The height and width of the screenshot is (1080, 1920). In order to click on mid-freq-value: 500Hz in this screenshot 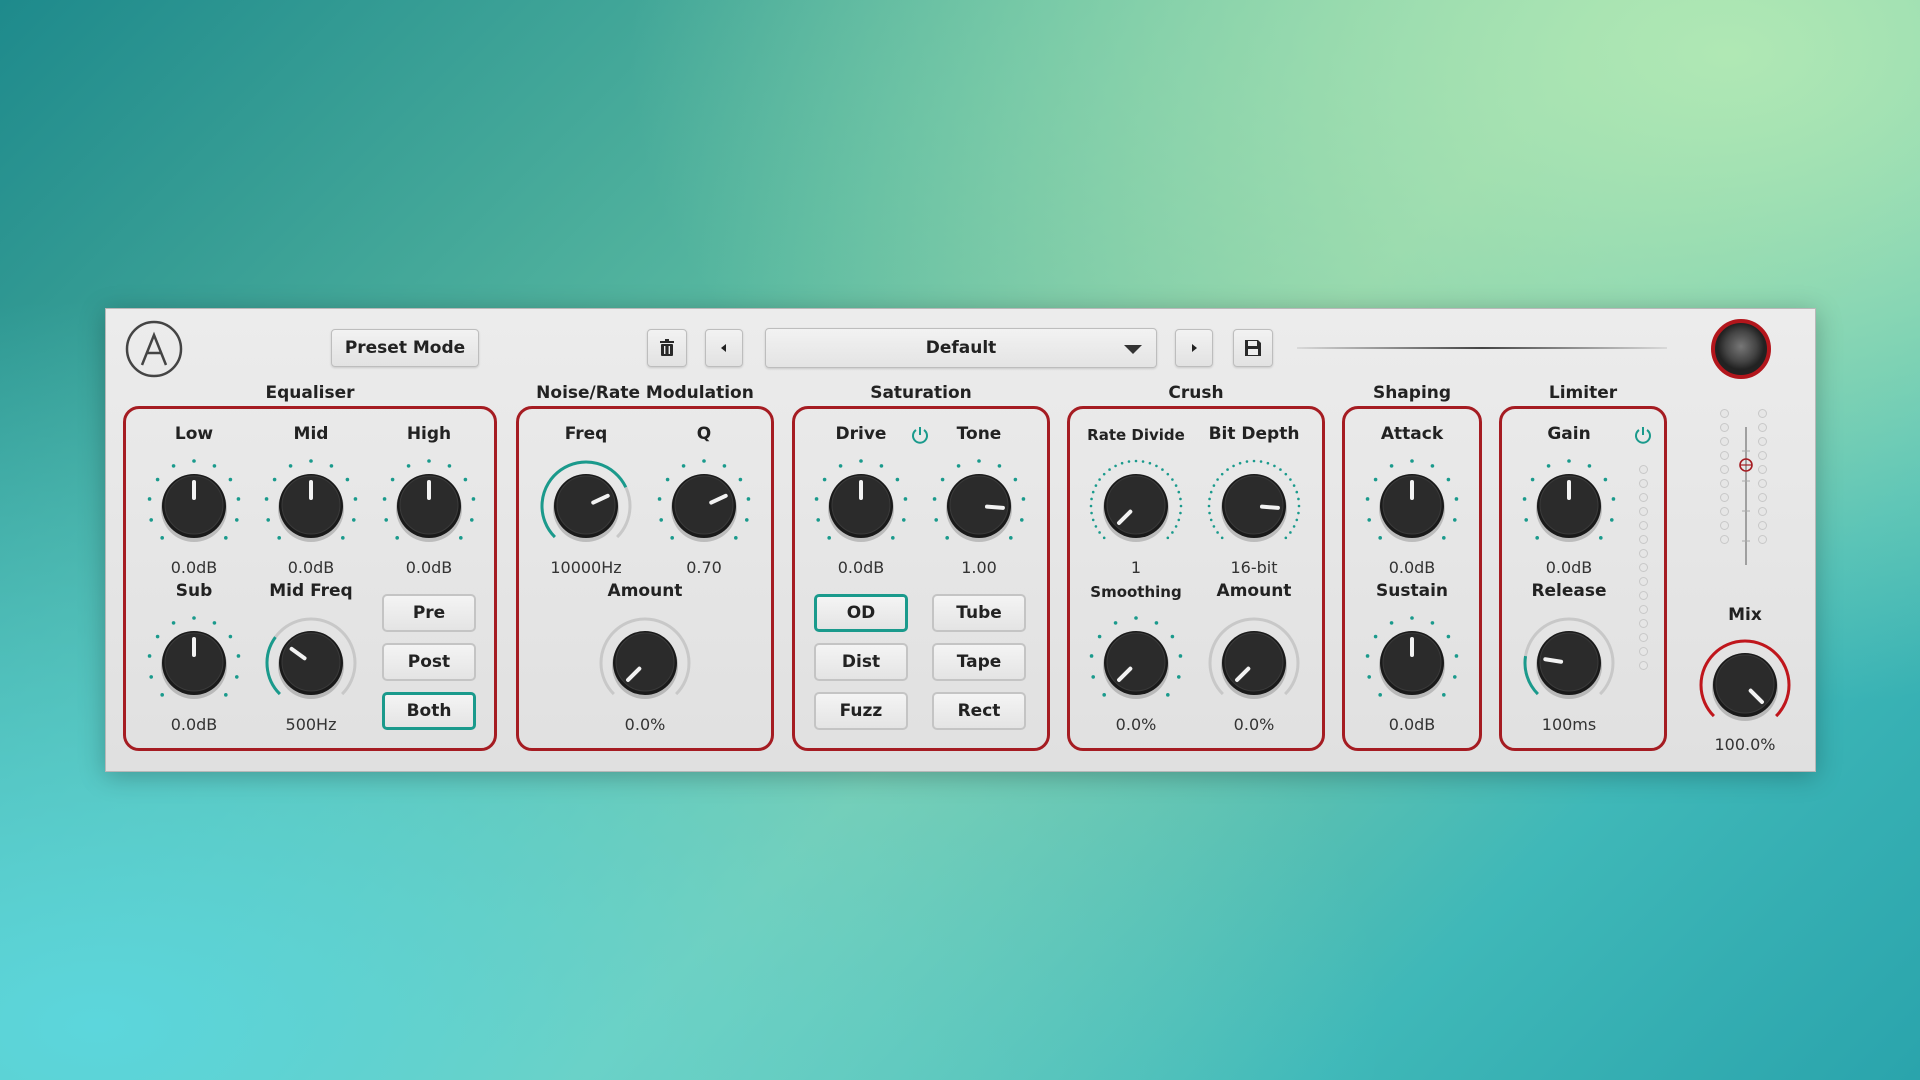, I will do `click(311, 724)`.